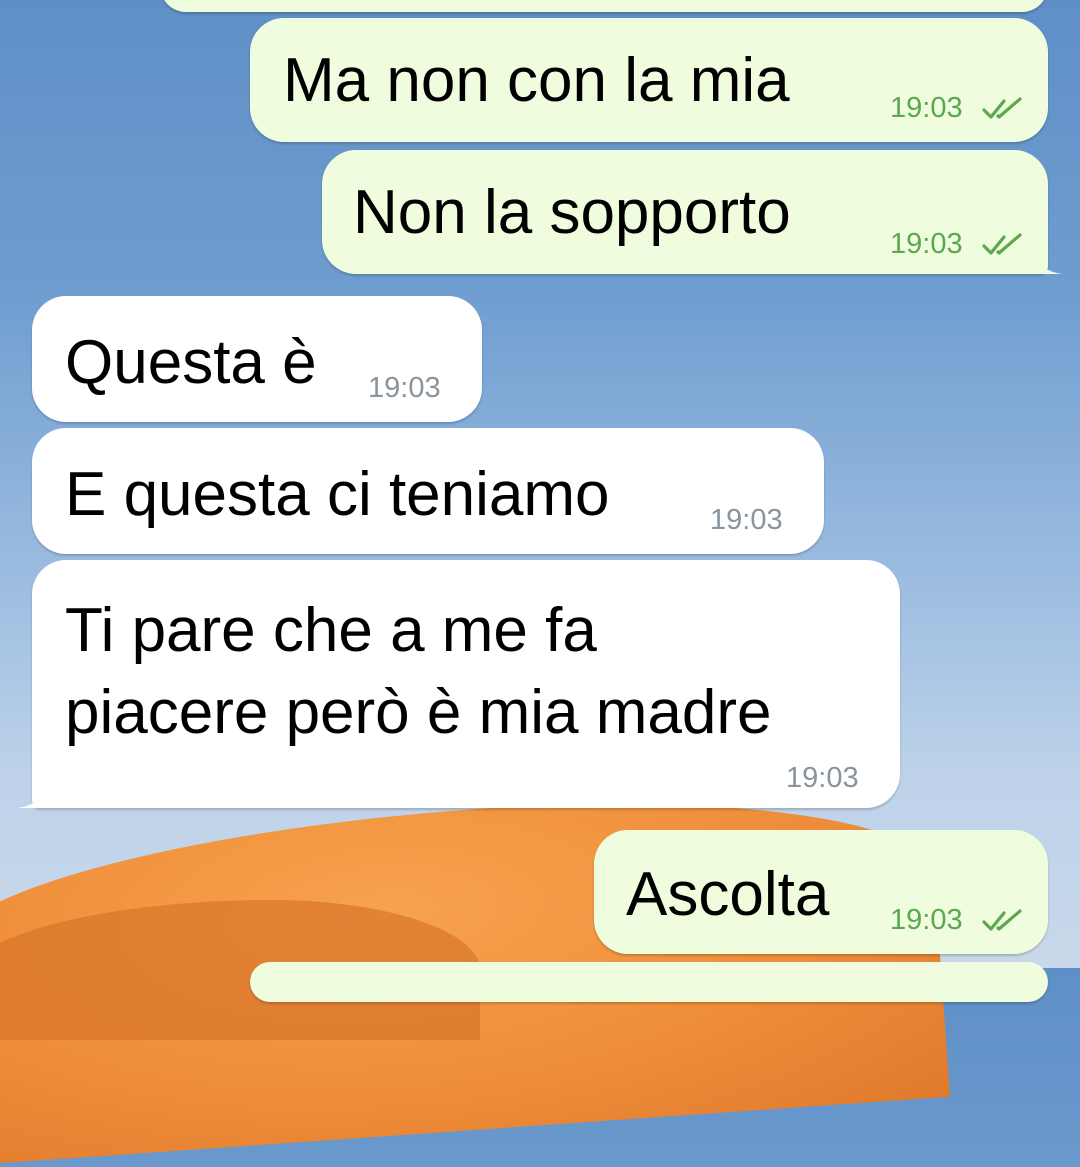  What do you see at coordinates (604, 6) in the screenshot?
I see `message-bubble-partial-top` at bounding box center [604, 6].